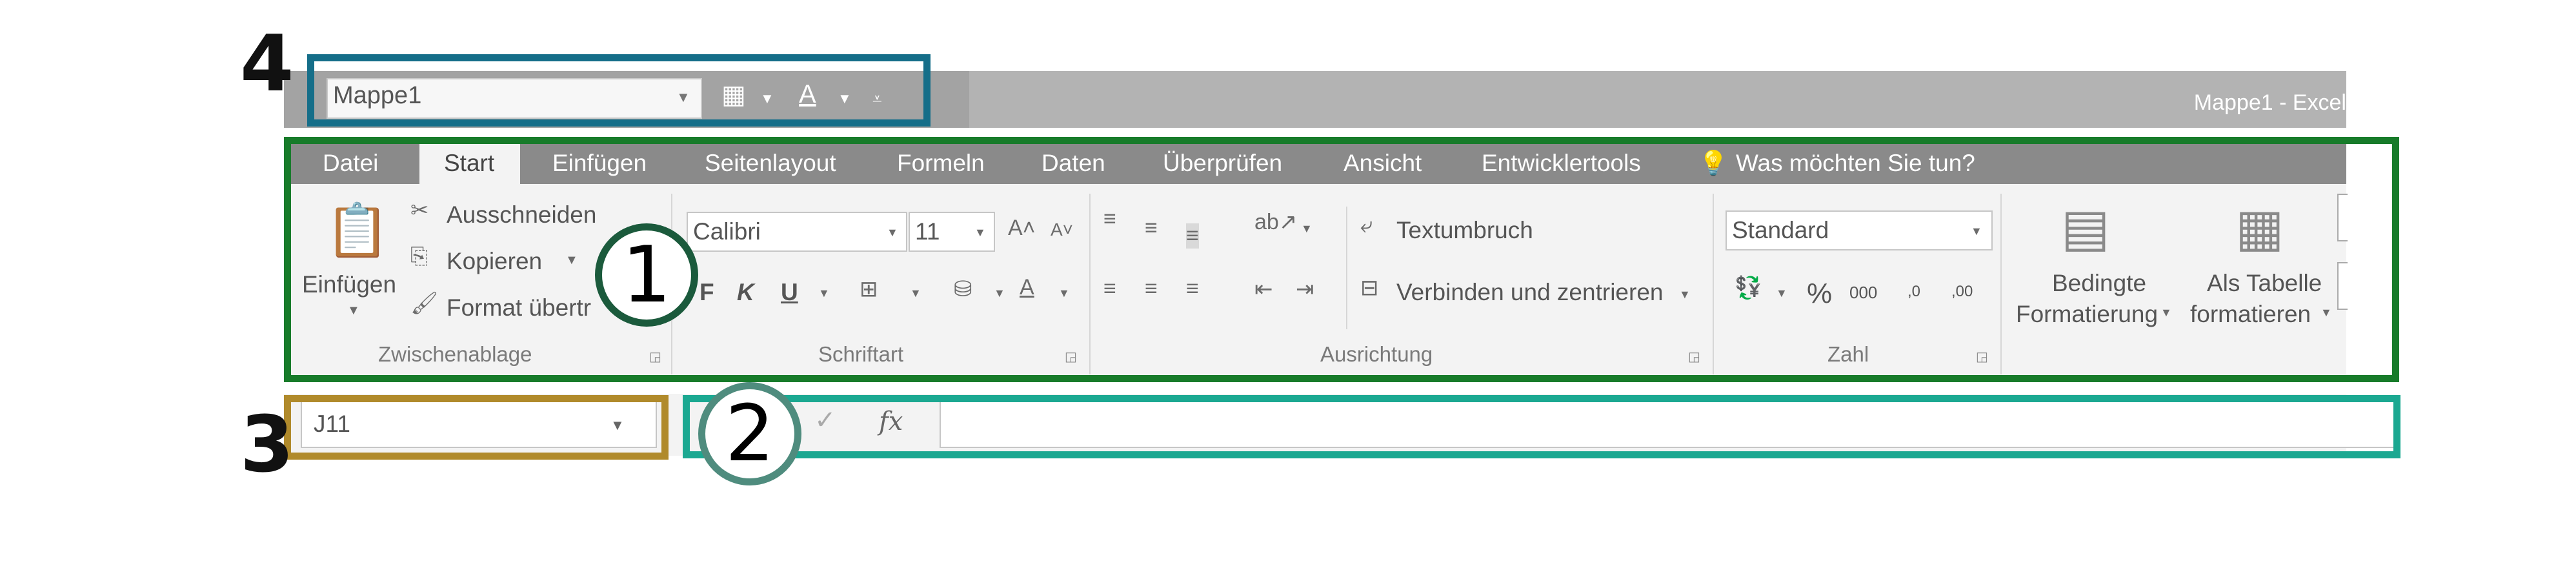 The image size is (2576, 561). Describe the element at coordinates (267, 445) in the screenshot. I see `callout-number-3: 3` at that location.